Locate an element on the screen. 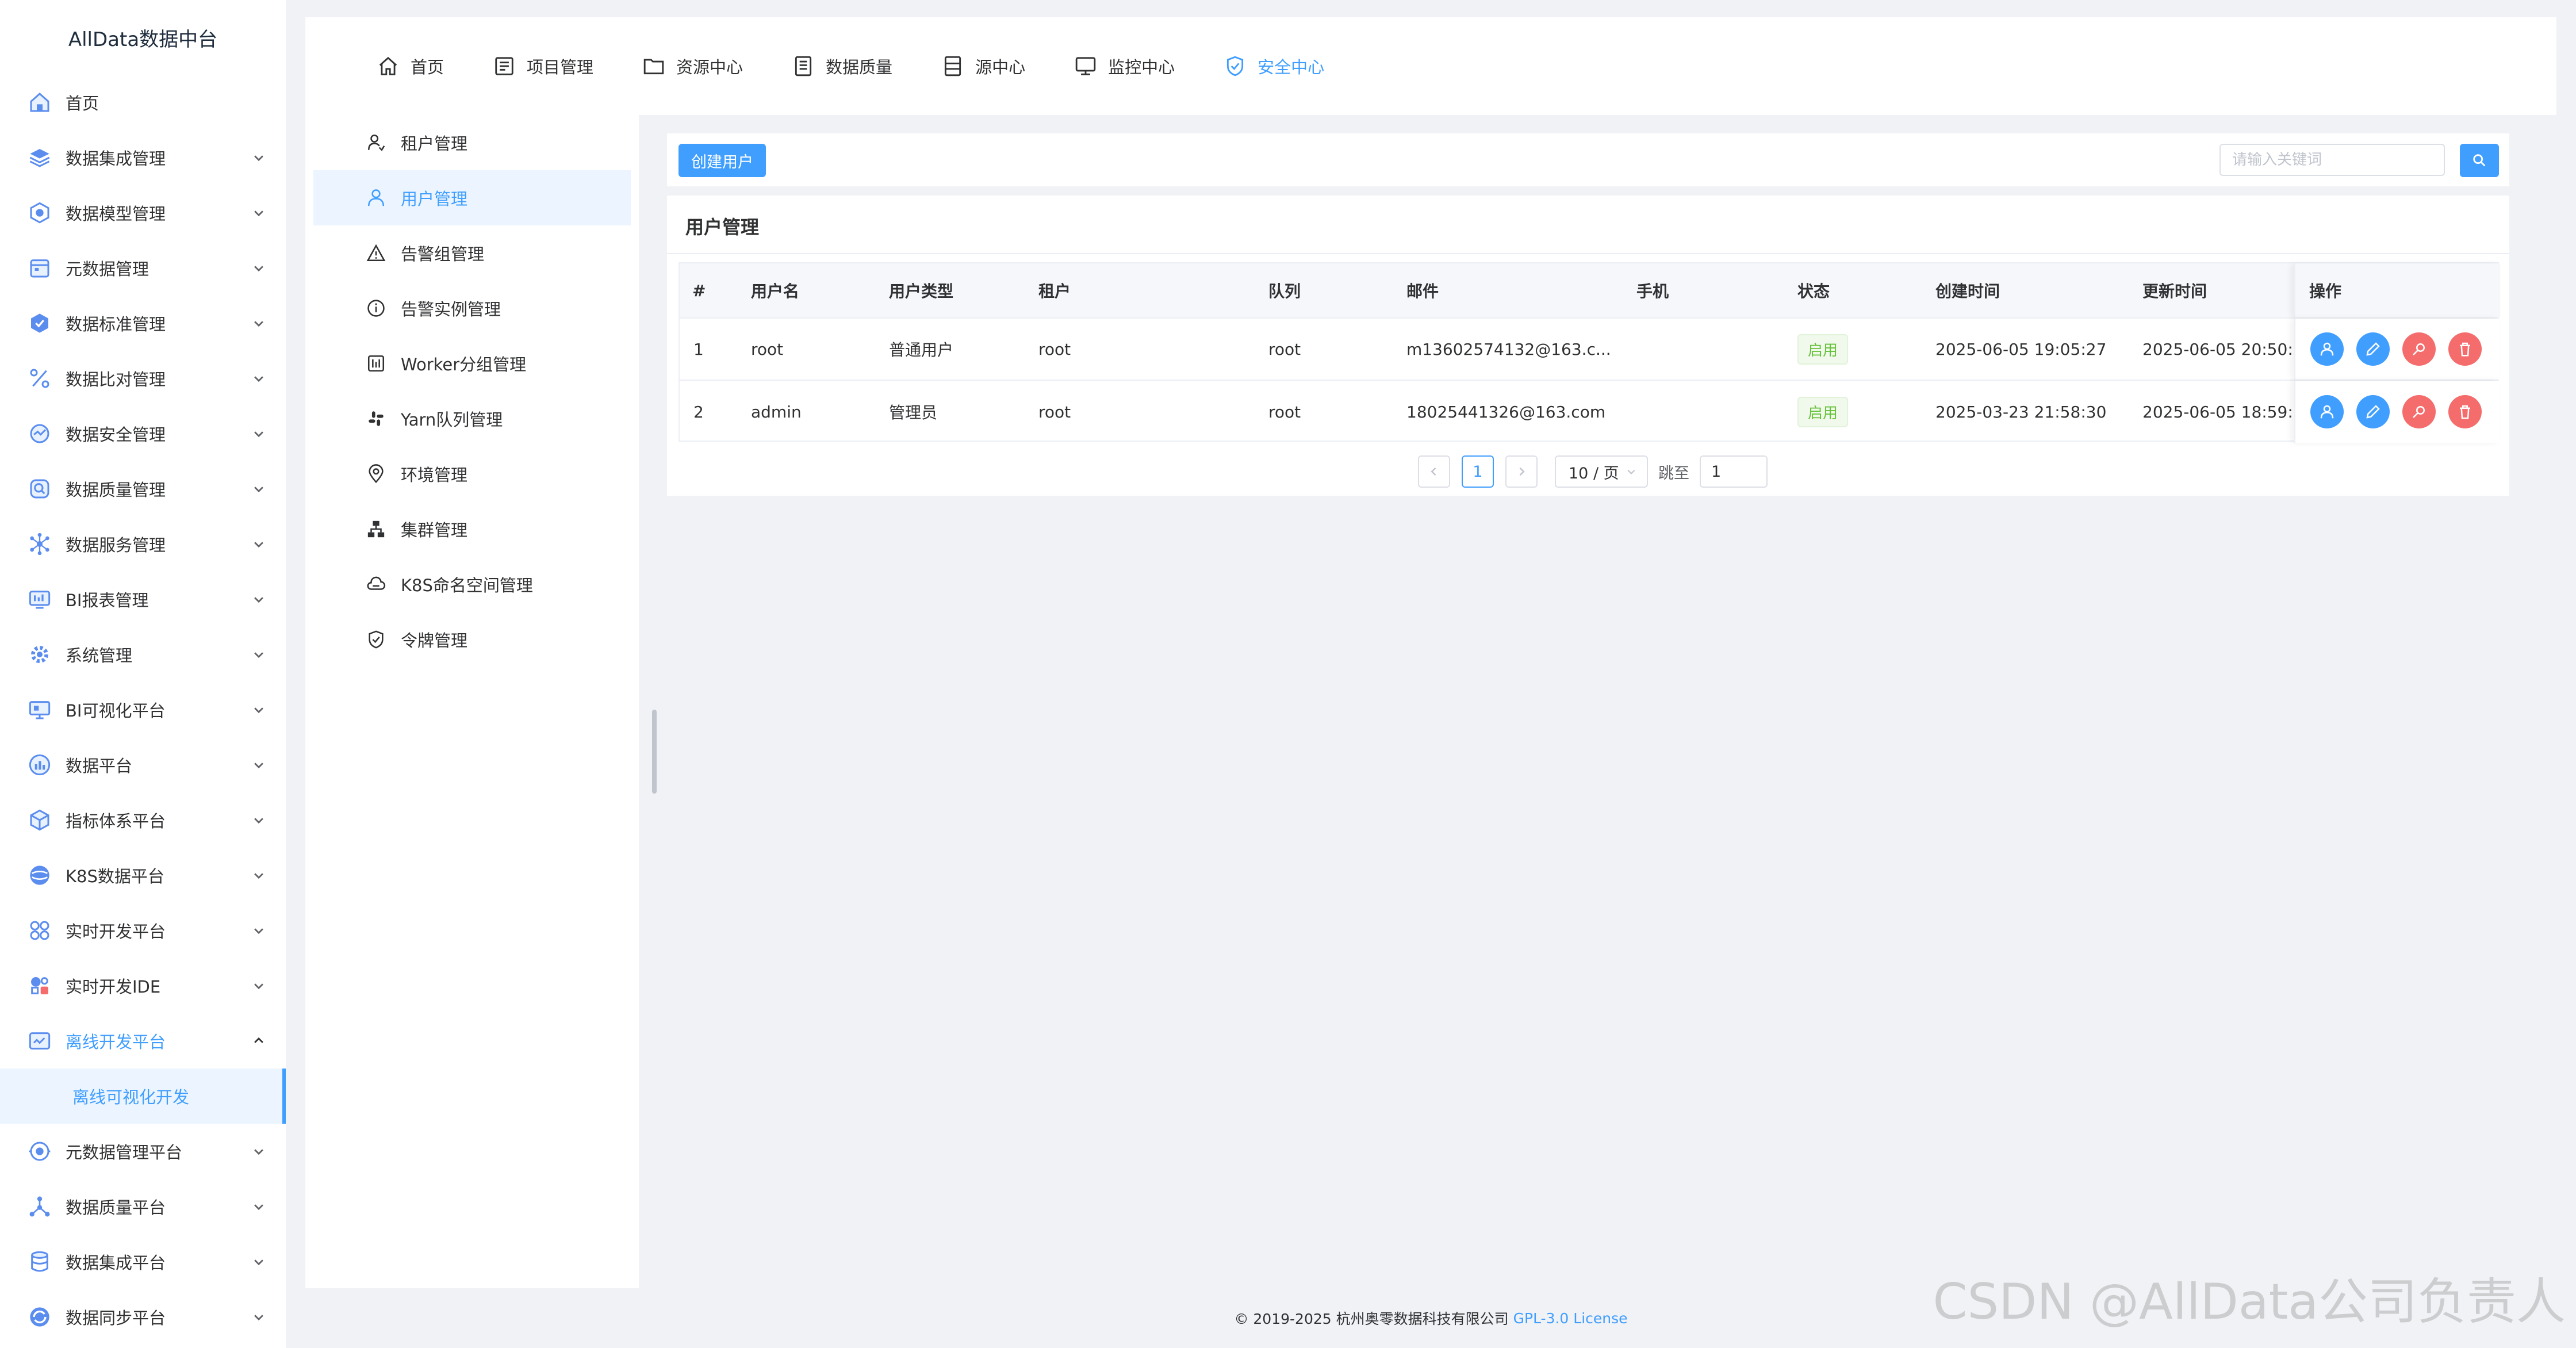 This screenshot has height=1348, width=2576. submenu-k8s-namespace: K8S命名空间管理 is located at coordinates (472, 584).